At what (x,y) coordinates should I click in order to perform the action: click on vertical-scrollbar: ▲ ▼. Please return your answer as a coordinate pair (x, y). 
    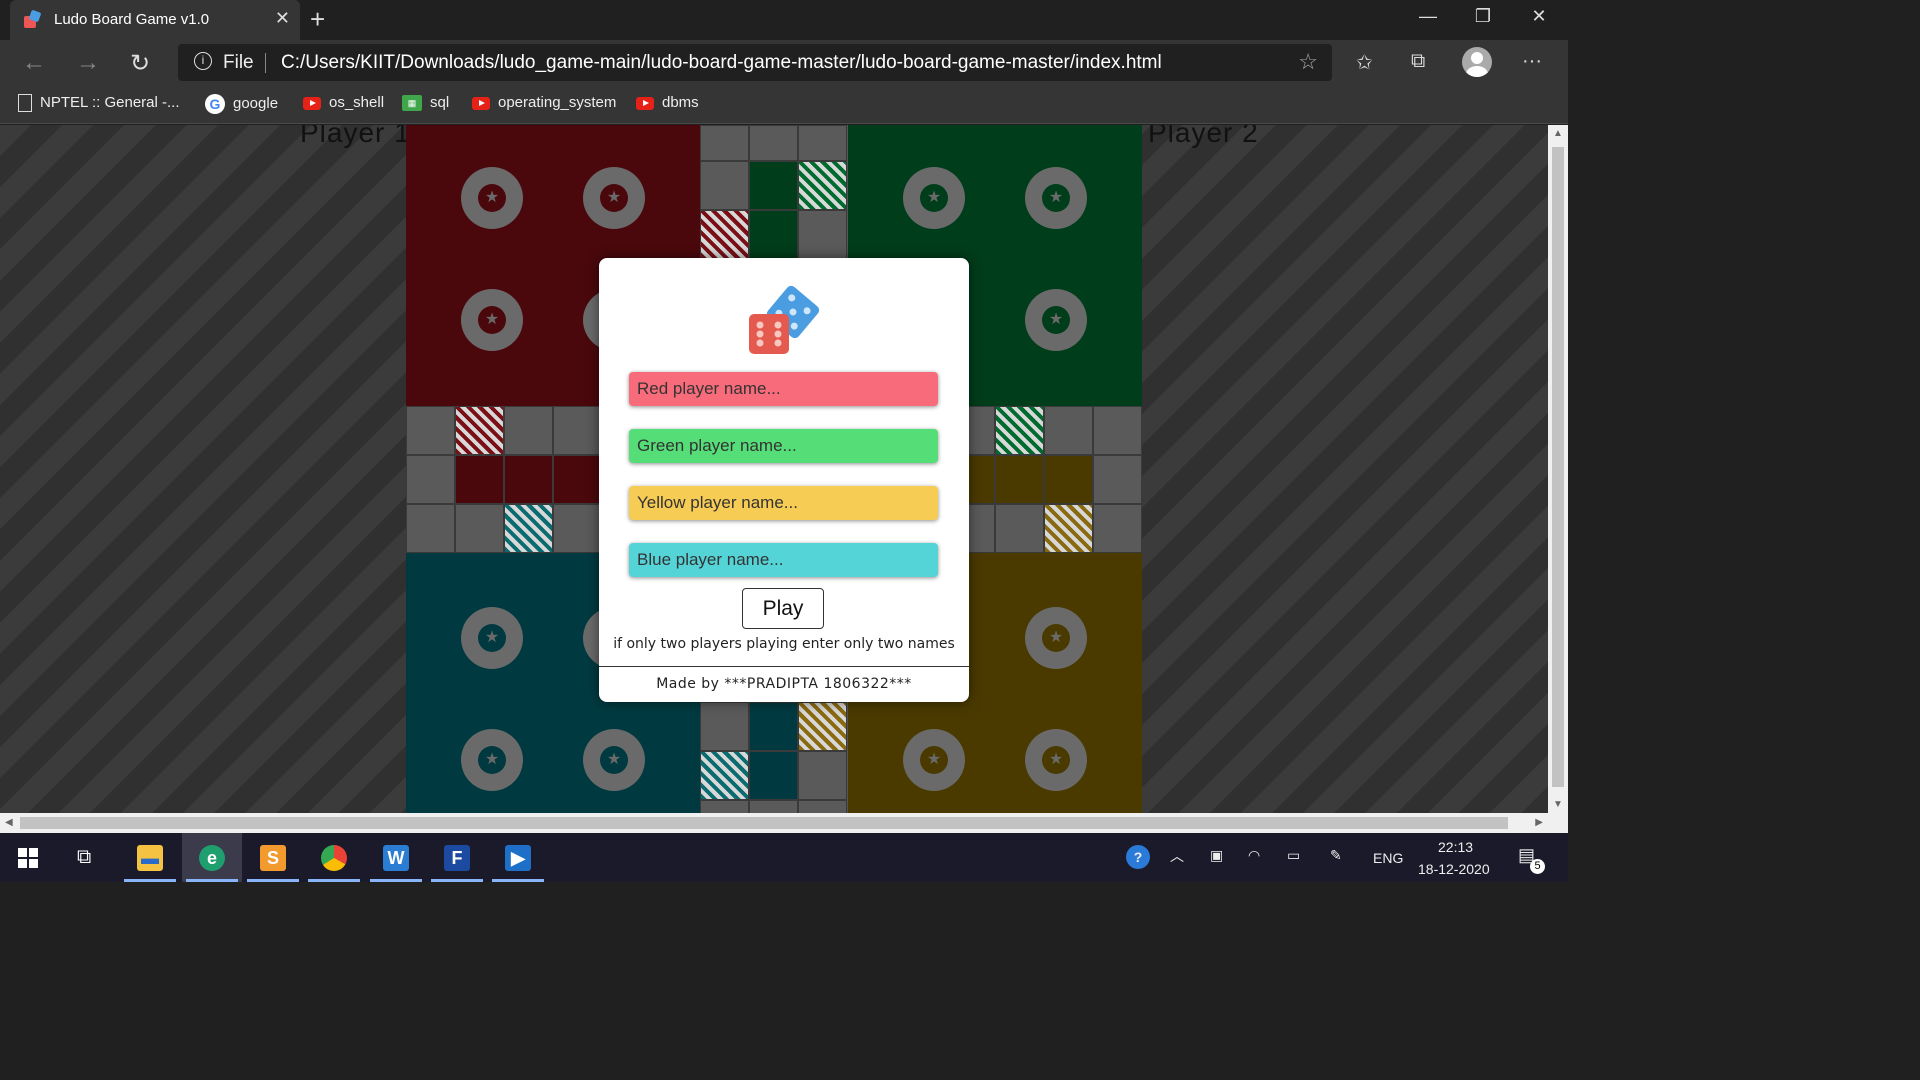
    Looking at the image, I should click on (1558, 469).